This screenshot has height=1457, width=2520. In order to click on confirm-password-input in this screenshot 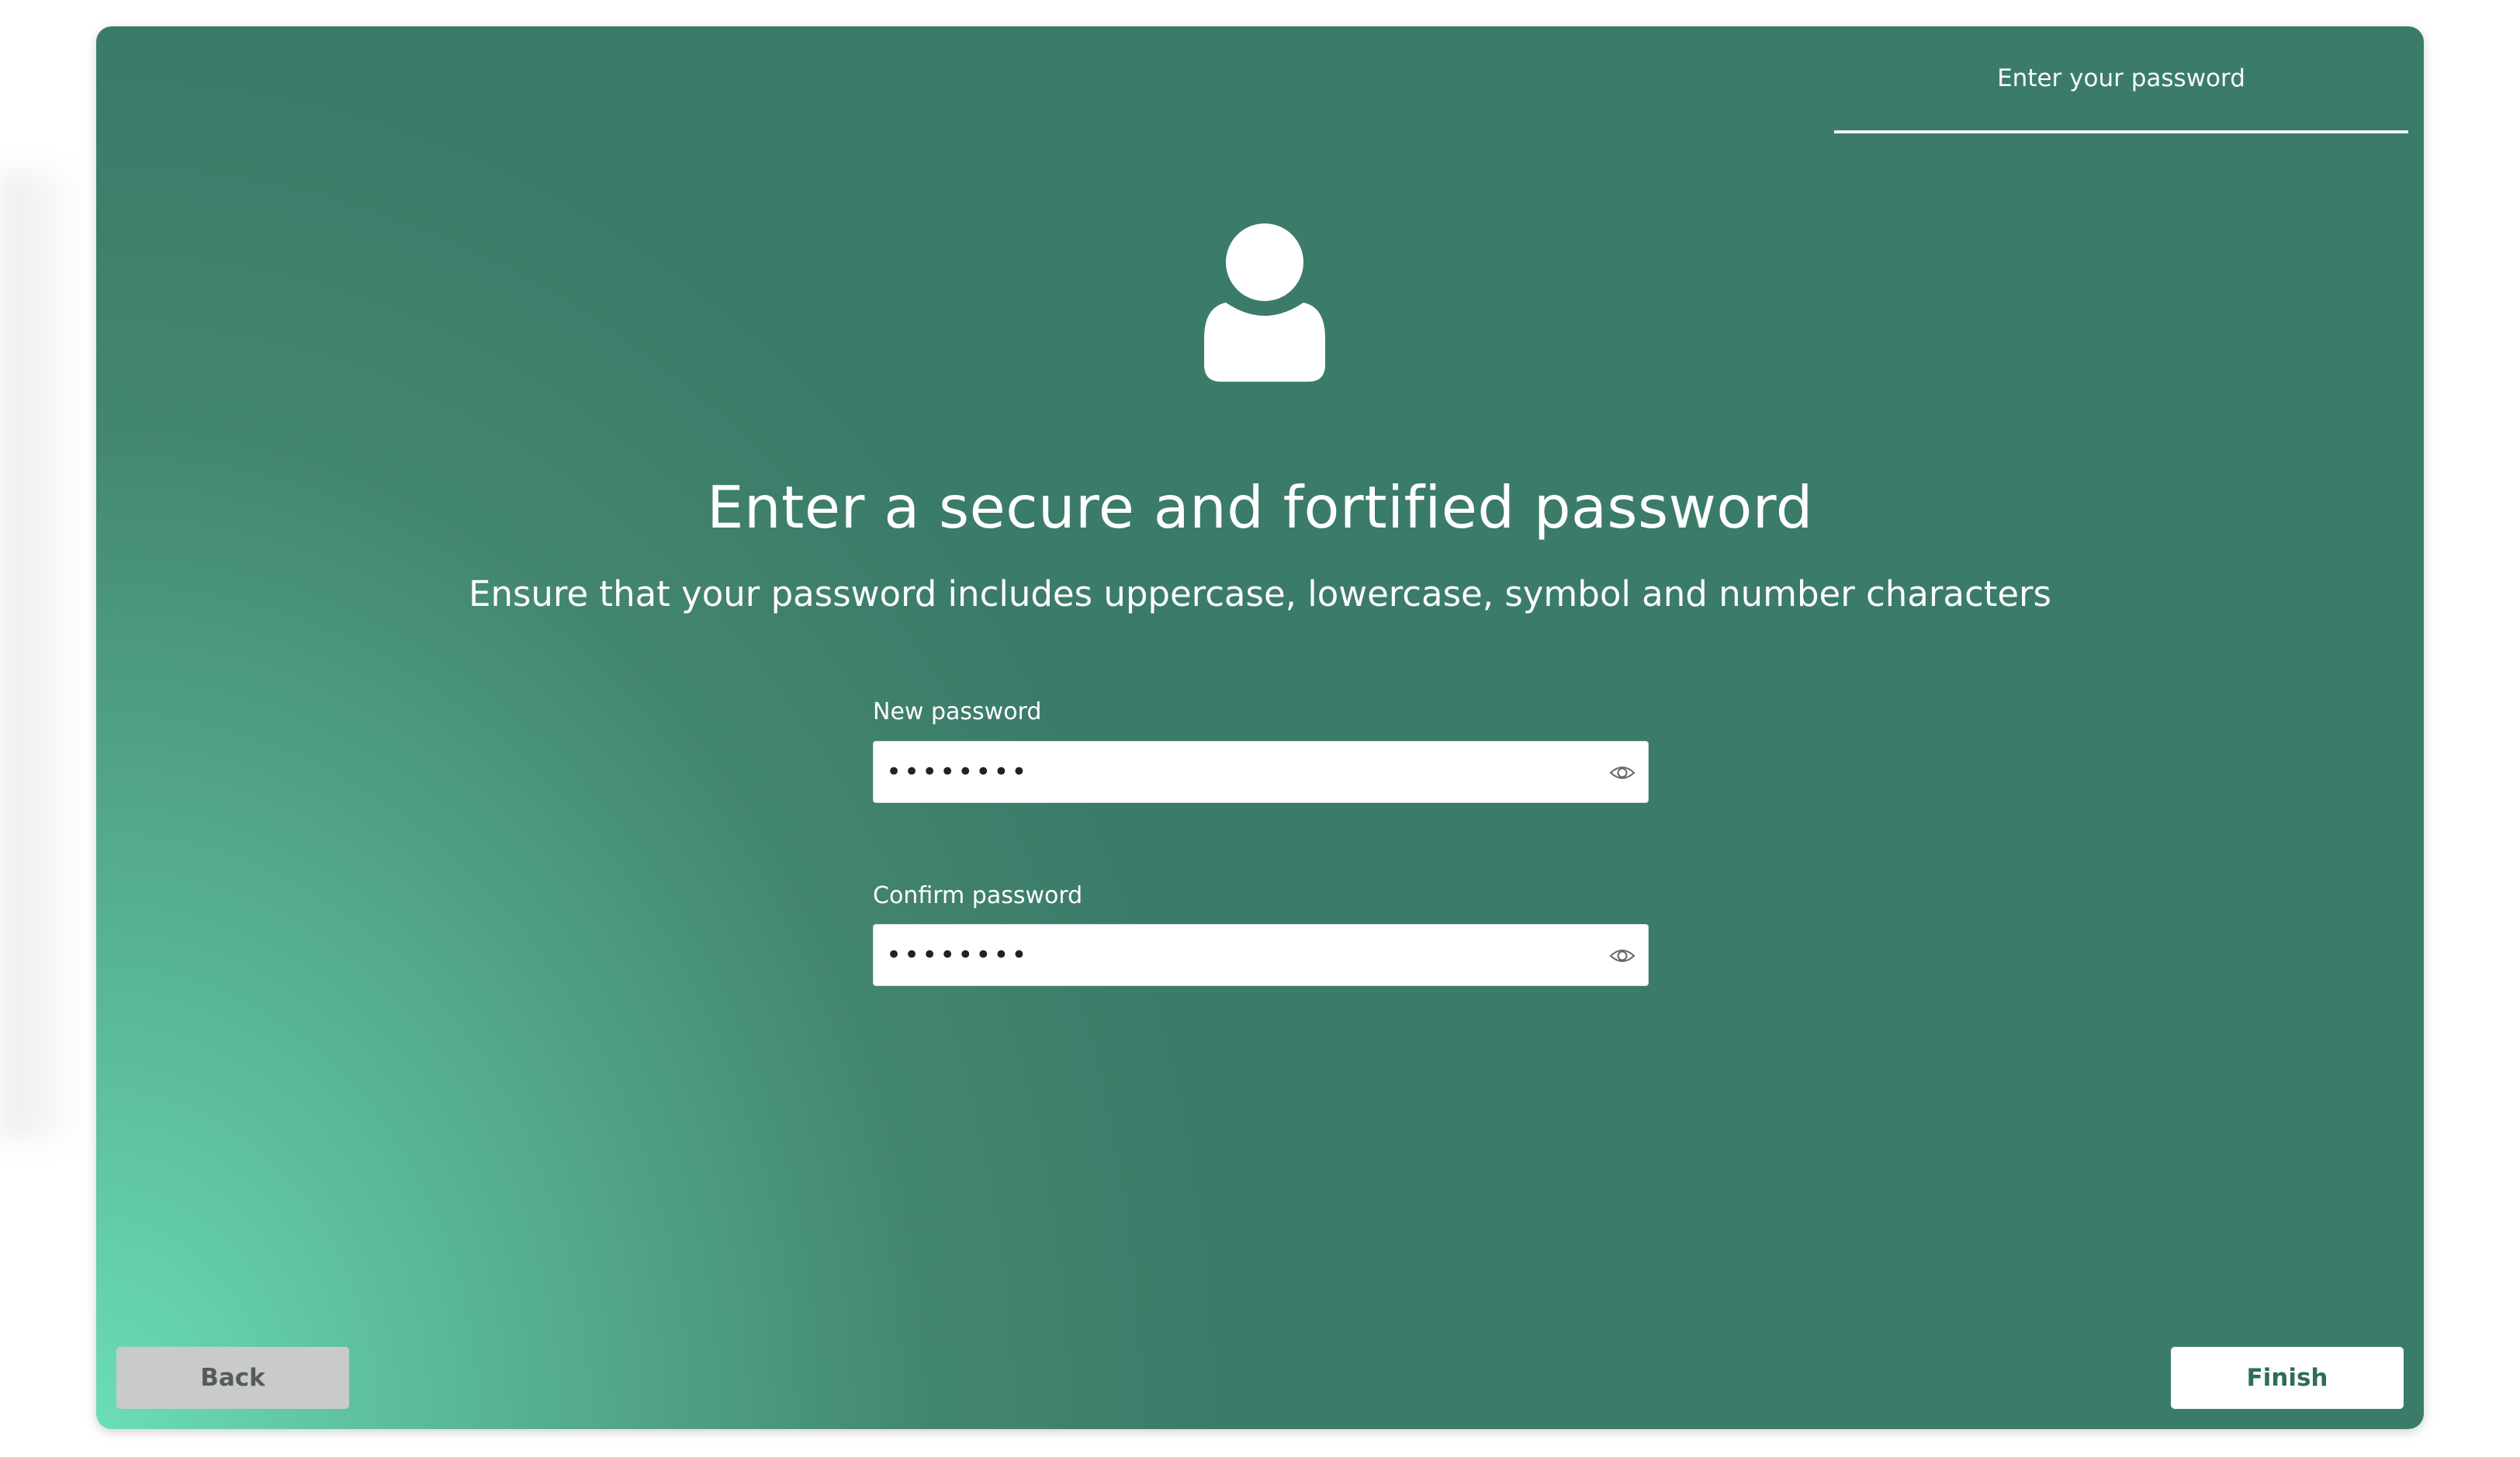, I will do `click(1235, 955)`.